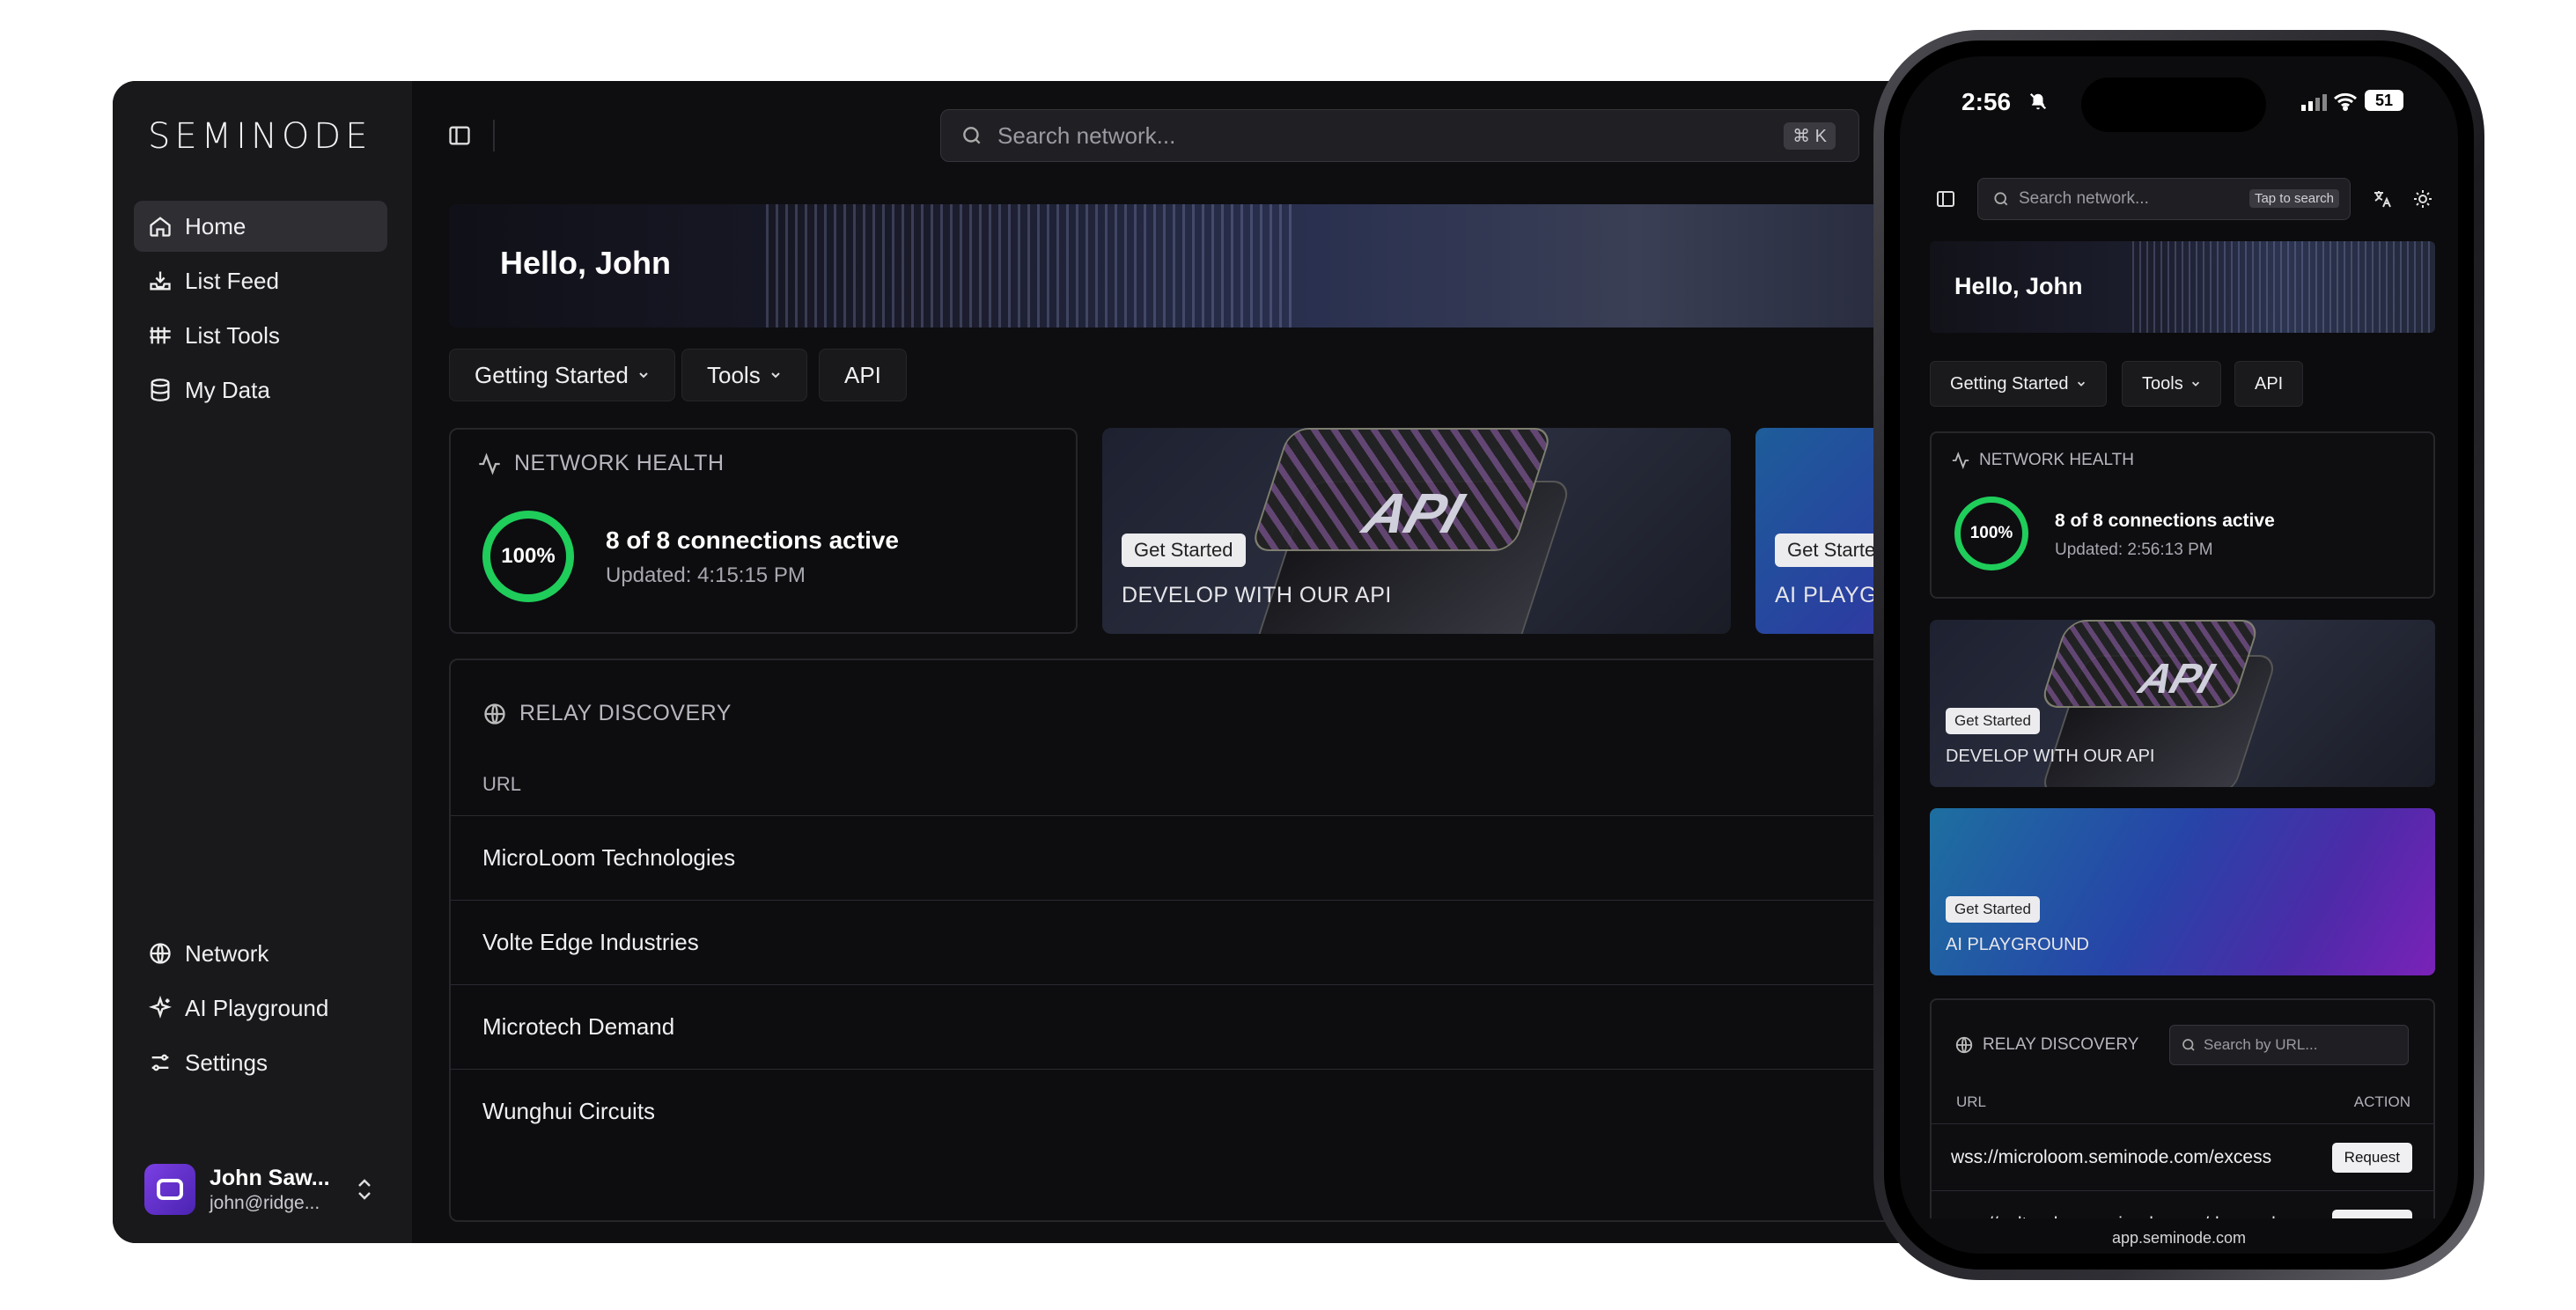 The image size is (2576, 1310). I want to click on url-bar: app.seminode.com, so click(2179, 1232).